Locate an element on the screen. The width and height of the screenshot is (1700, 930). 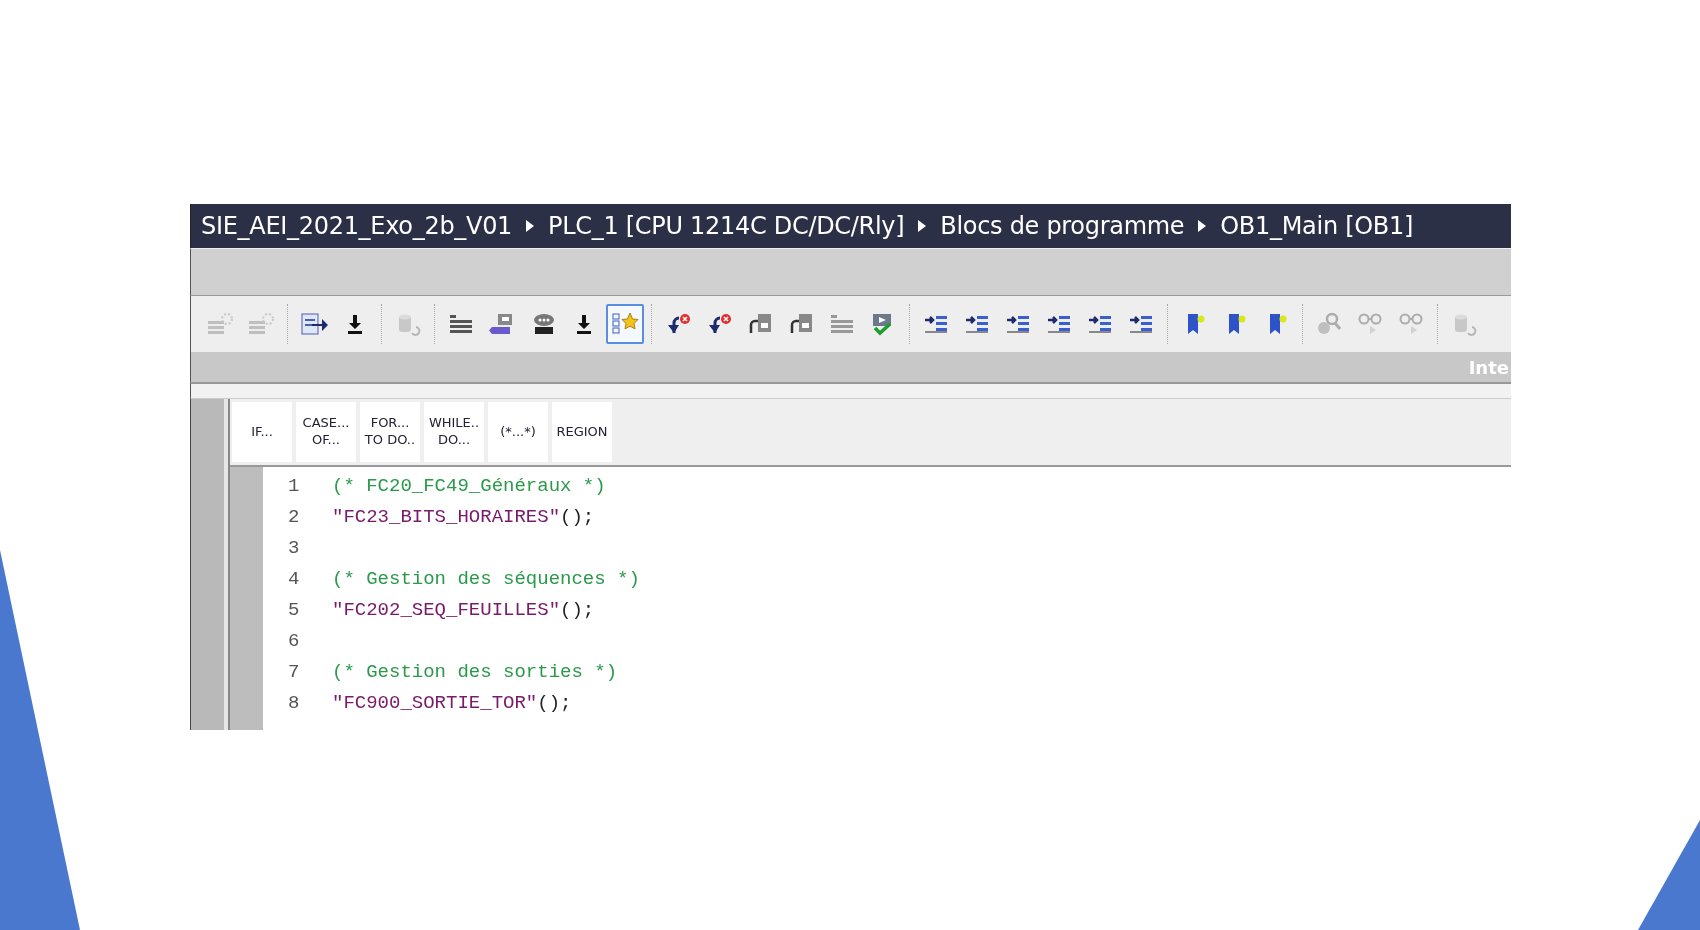
code-comment: (* Gestion des séquences *) is located at coordinates (486, 578).